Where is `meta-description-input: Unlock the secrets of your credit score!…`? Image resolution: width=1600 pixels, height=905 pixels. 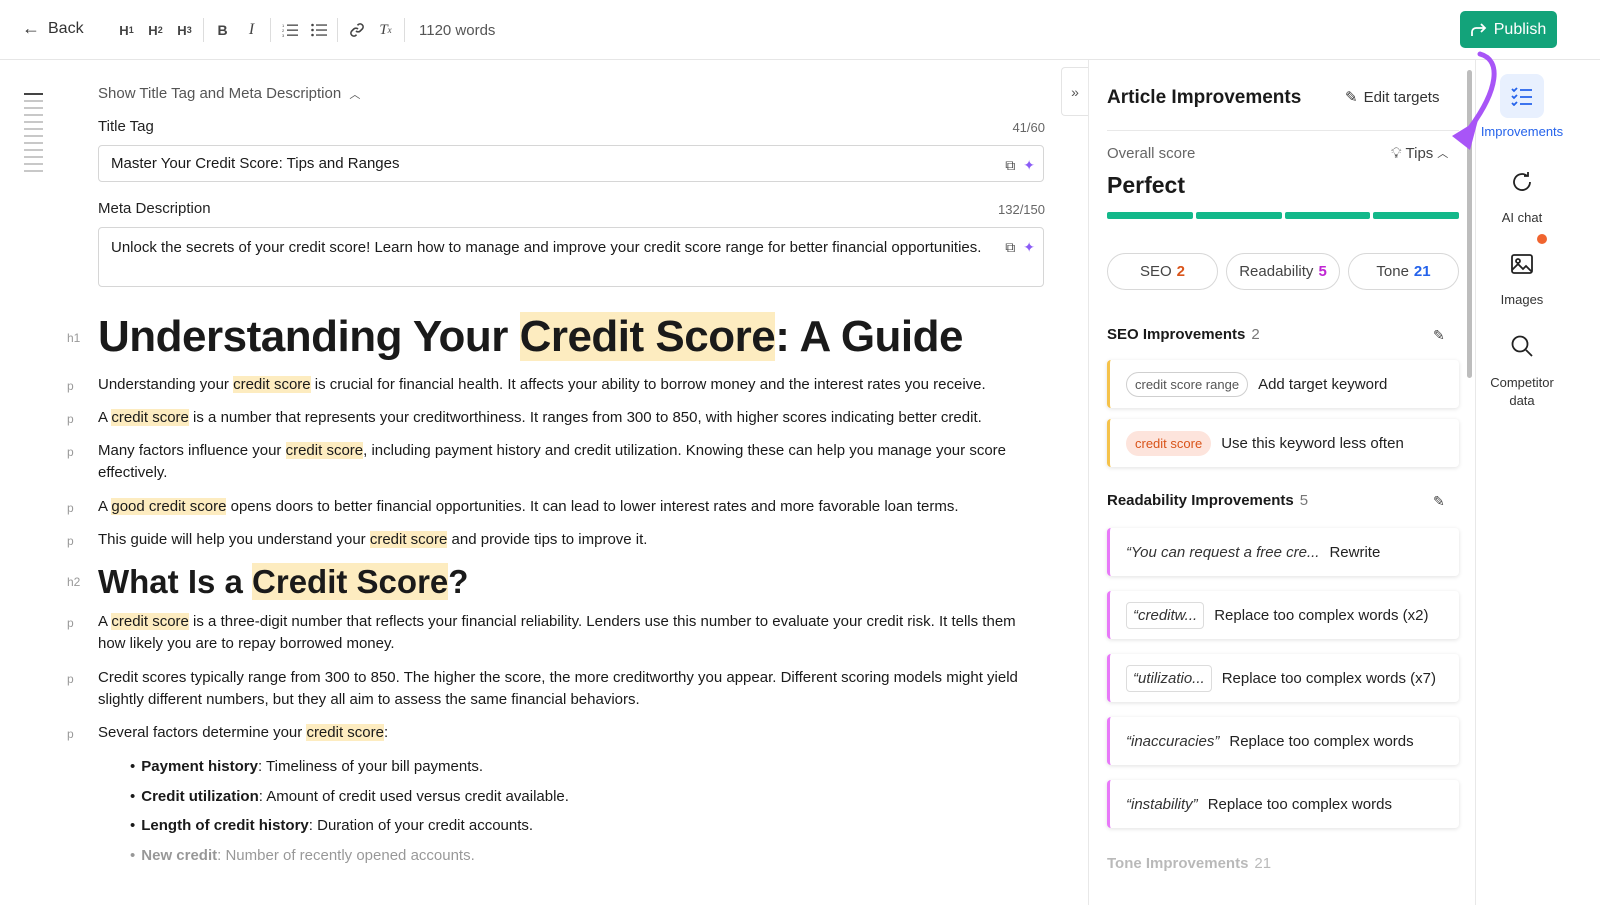
meta-description-input: Unlock the secrets of your credit score!… is located at coordinates (571, 257).